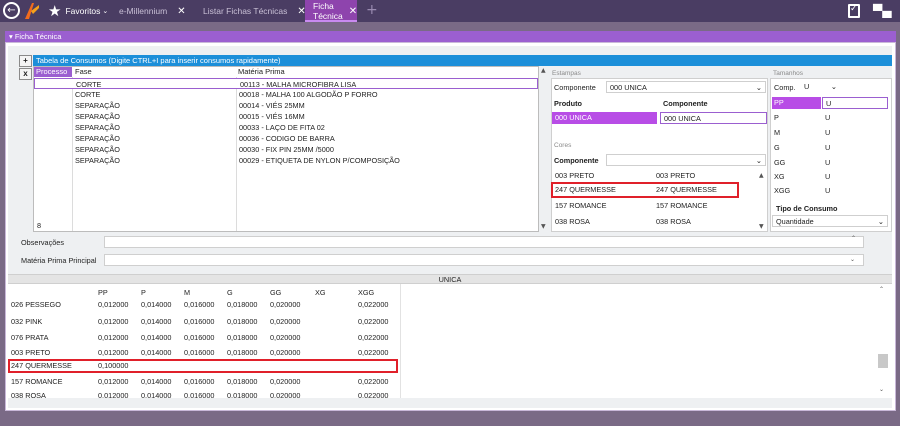 Image resolution: width=900 pixels, height=426 pixels. What do you see at coordinates (796, 103) in the screenshot?
I see `tamanho-cell: PP` at bounding box center [796, 103].